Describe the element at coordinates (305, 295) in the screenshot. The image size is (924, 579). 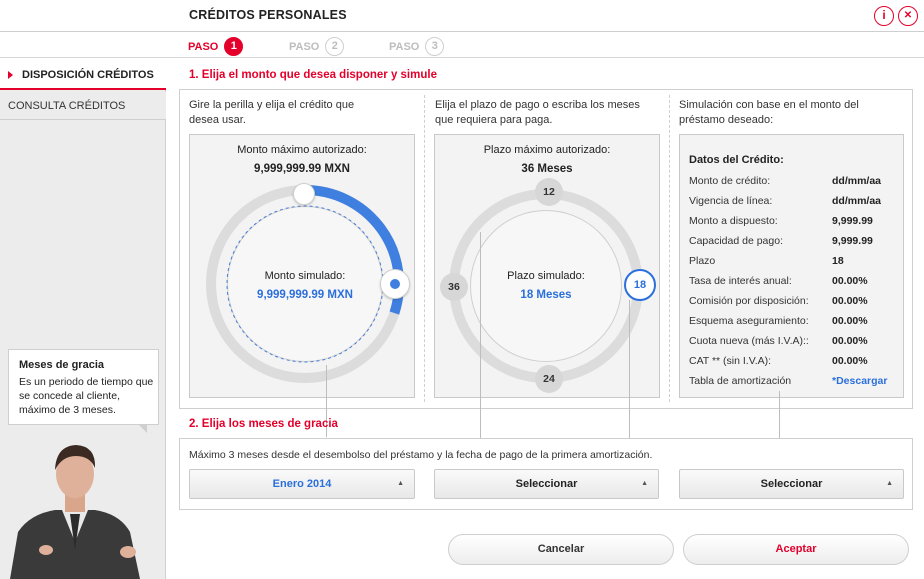
I see `monto-sim-value: 9,999,999.99 MXN` at that location.